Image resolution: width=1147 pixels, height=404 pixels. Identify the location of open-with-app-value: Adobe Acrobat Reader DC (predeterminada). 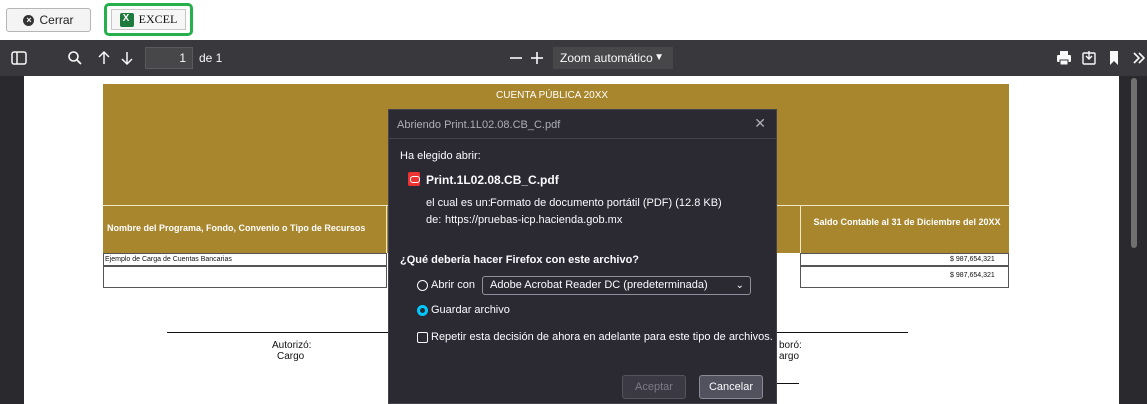
(599, 285).